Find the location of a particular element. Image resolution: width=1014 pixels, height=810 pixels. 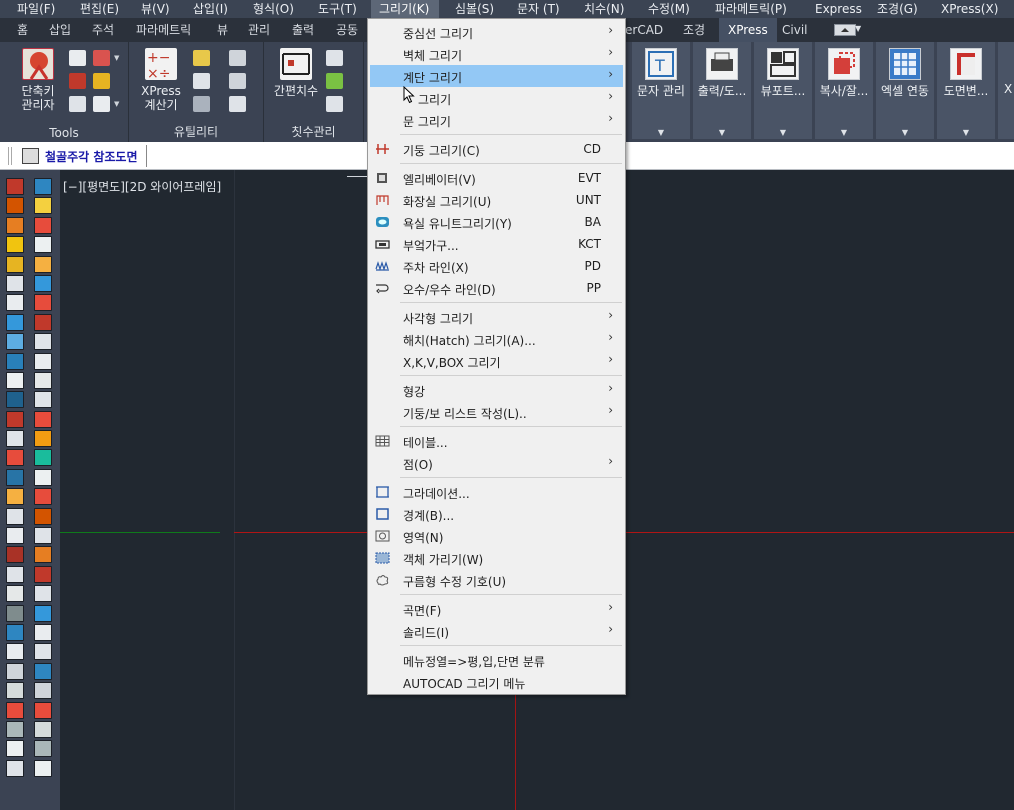

menu-item-centerline: 중심선 그리기 › is located at coordinates (496, 32).